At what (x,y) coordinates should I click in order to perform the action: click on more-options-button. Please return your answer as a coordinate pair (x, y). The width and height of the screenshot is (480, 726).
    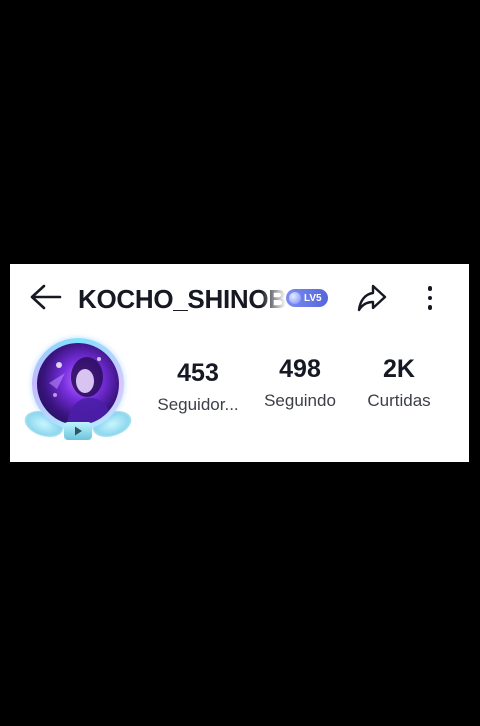
    Looking at the image, I should click on (430, 298).